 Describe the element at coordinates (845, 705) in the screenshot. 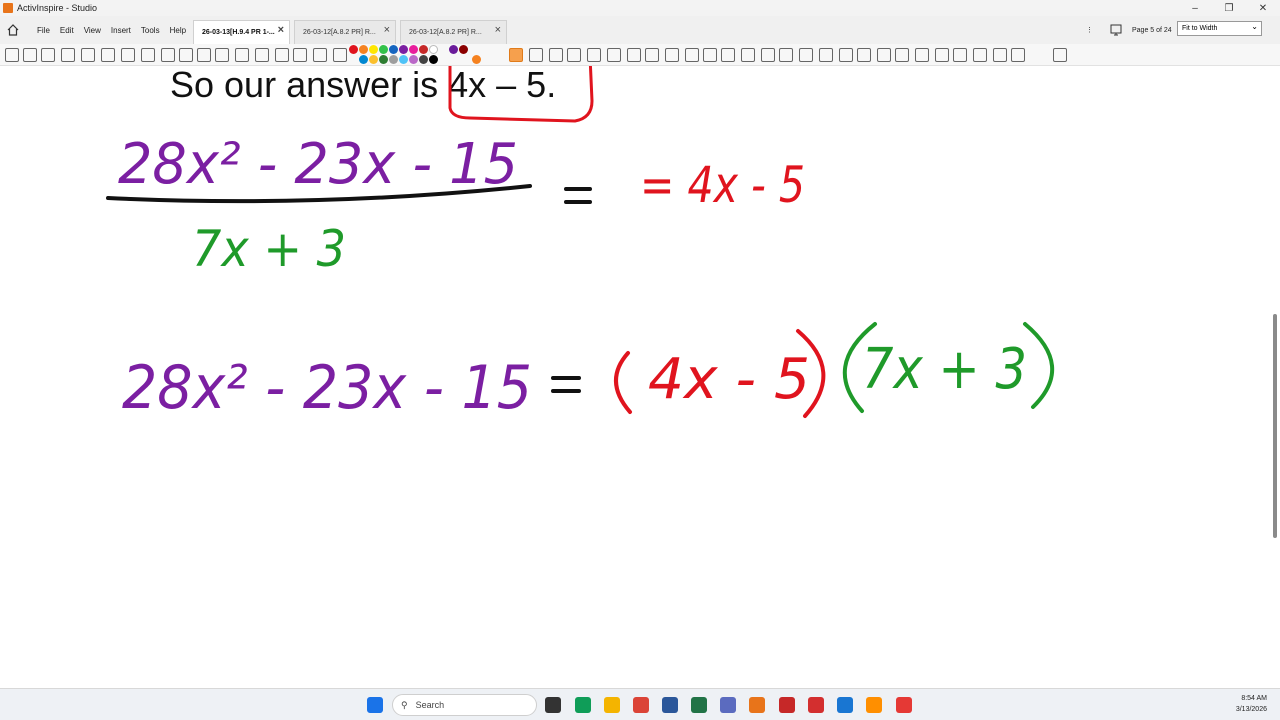

I see `notes-icon` at that location.